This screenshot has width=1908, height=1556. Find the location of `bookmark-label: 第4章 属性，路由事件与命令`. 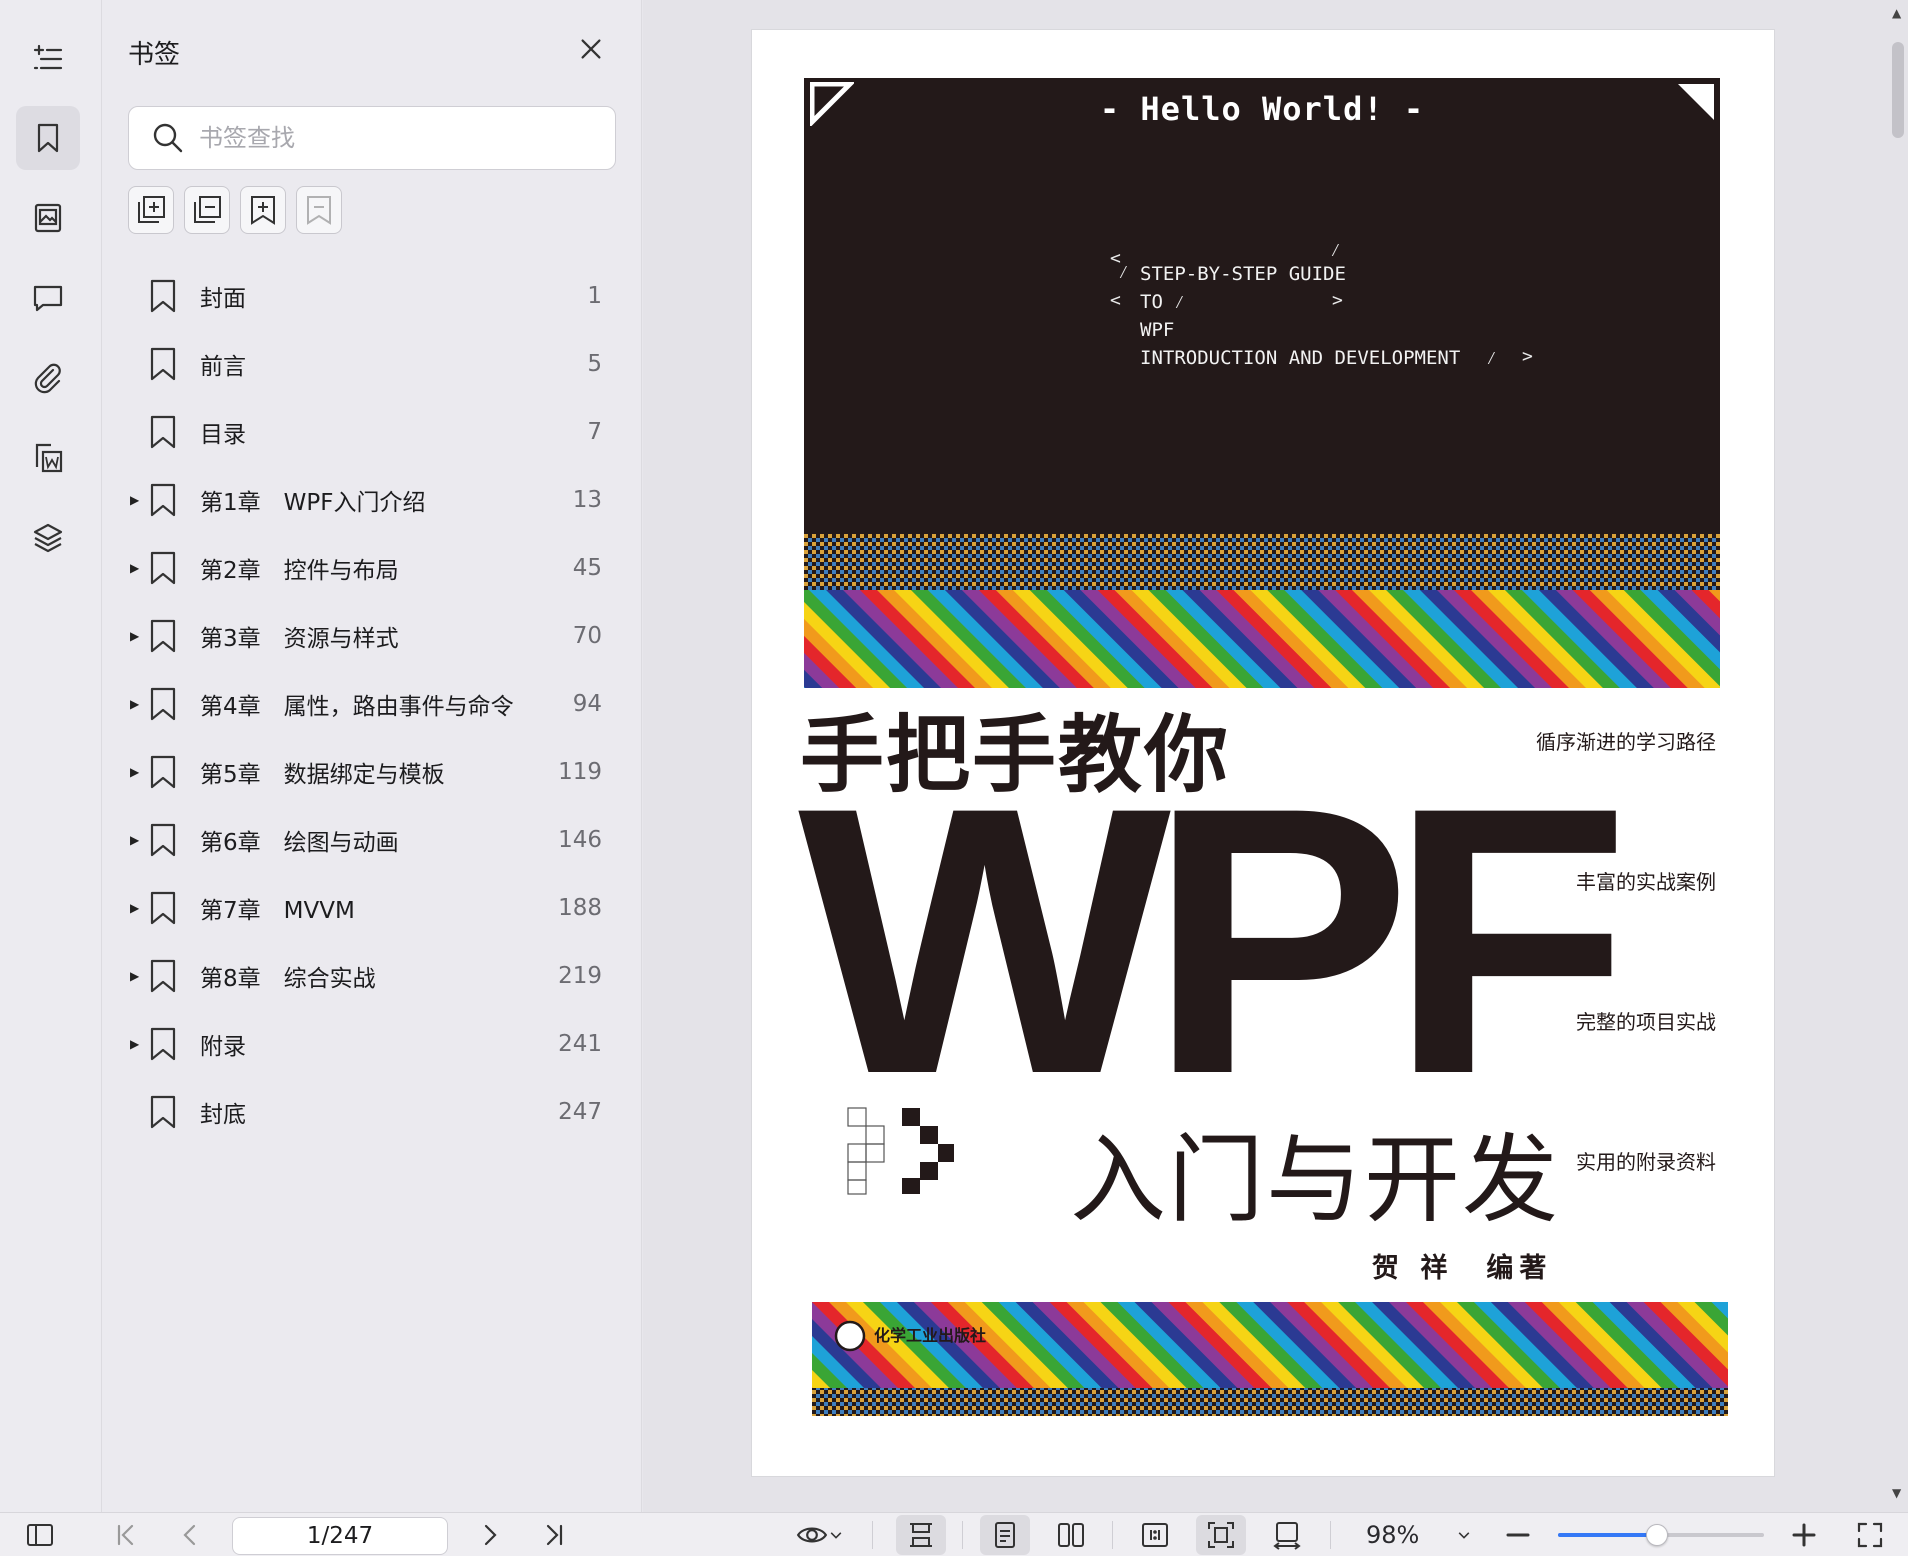

bookmark-label: 第4章 属性，路由事件与命令 is located at coordinates (357, 707).